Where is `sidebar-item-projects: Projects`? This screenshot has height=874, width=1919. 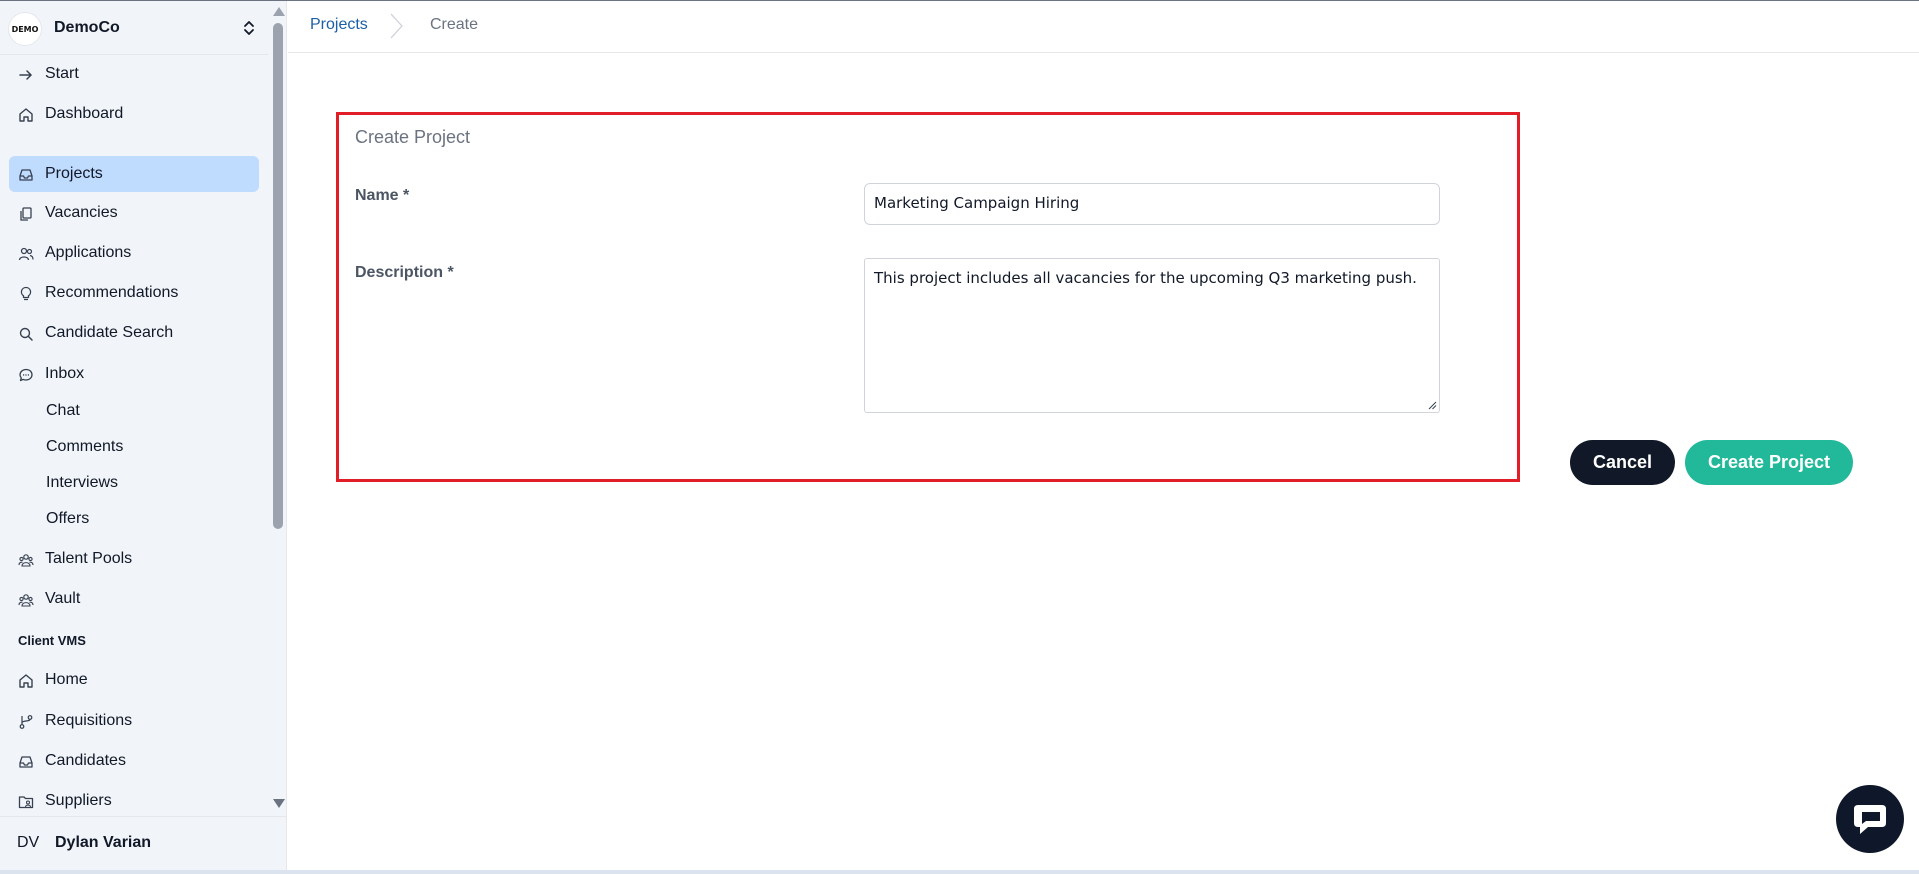 sidebar-item-projects: Projects is located at coordinates (134, 174).